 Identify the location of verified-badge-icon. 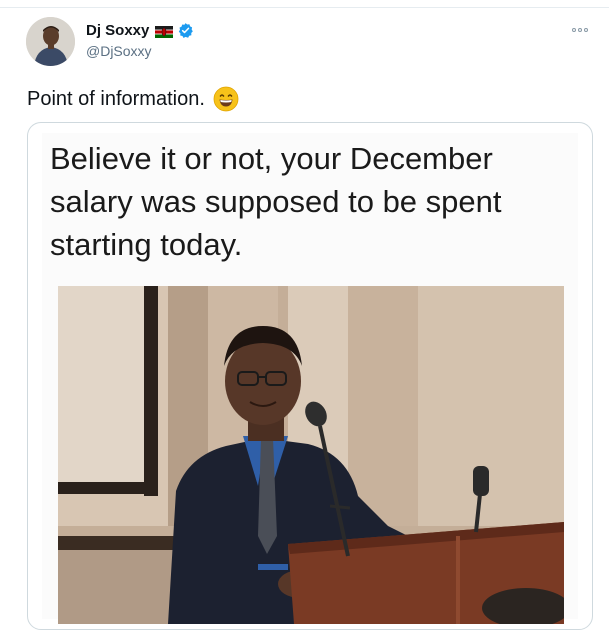
(185, 30).